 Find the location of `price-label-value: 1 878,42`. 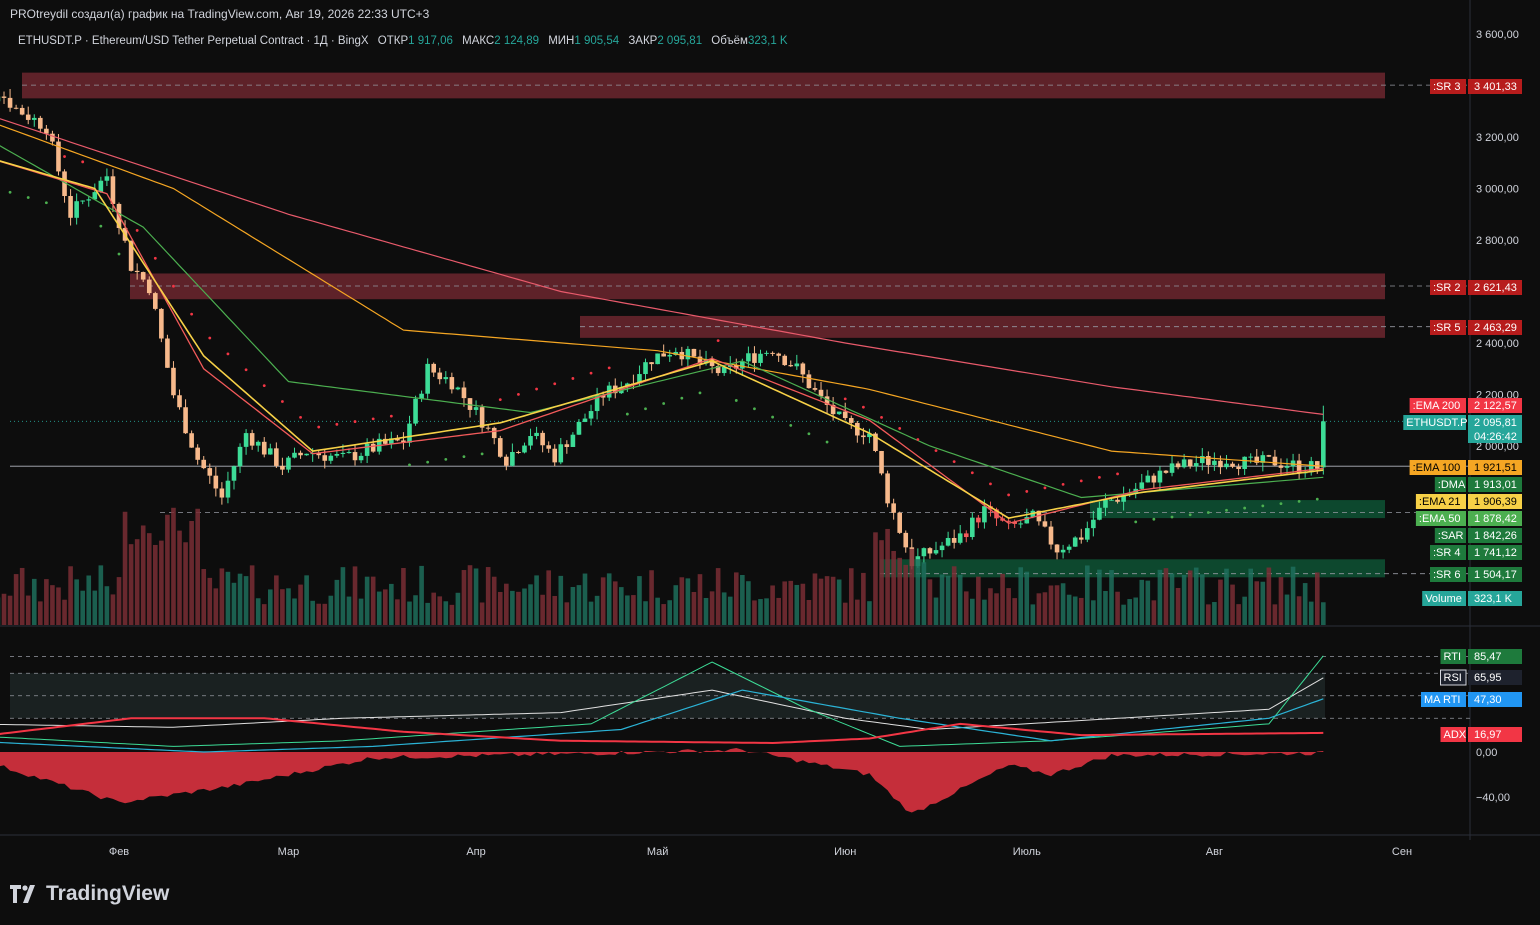

price-label-value: 1 878,42 is located at coordinates (1495, 519).